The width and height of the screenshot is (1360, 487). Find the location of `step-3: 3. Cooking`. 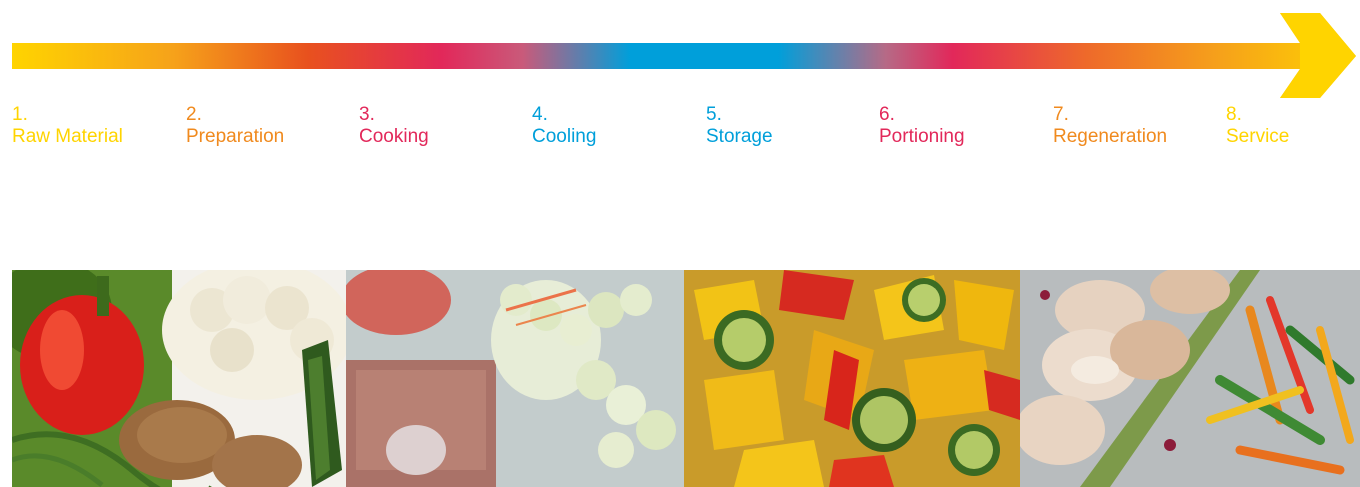

step-3: 3. Cooking is located at coordinates (394, 126).